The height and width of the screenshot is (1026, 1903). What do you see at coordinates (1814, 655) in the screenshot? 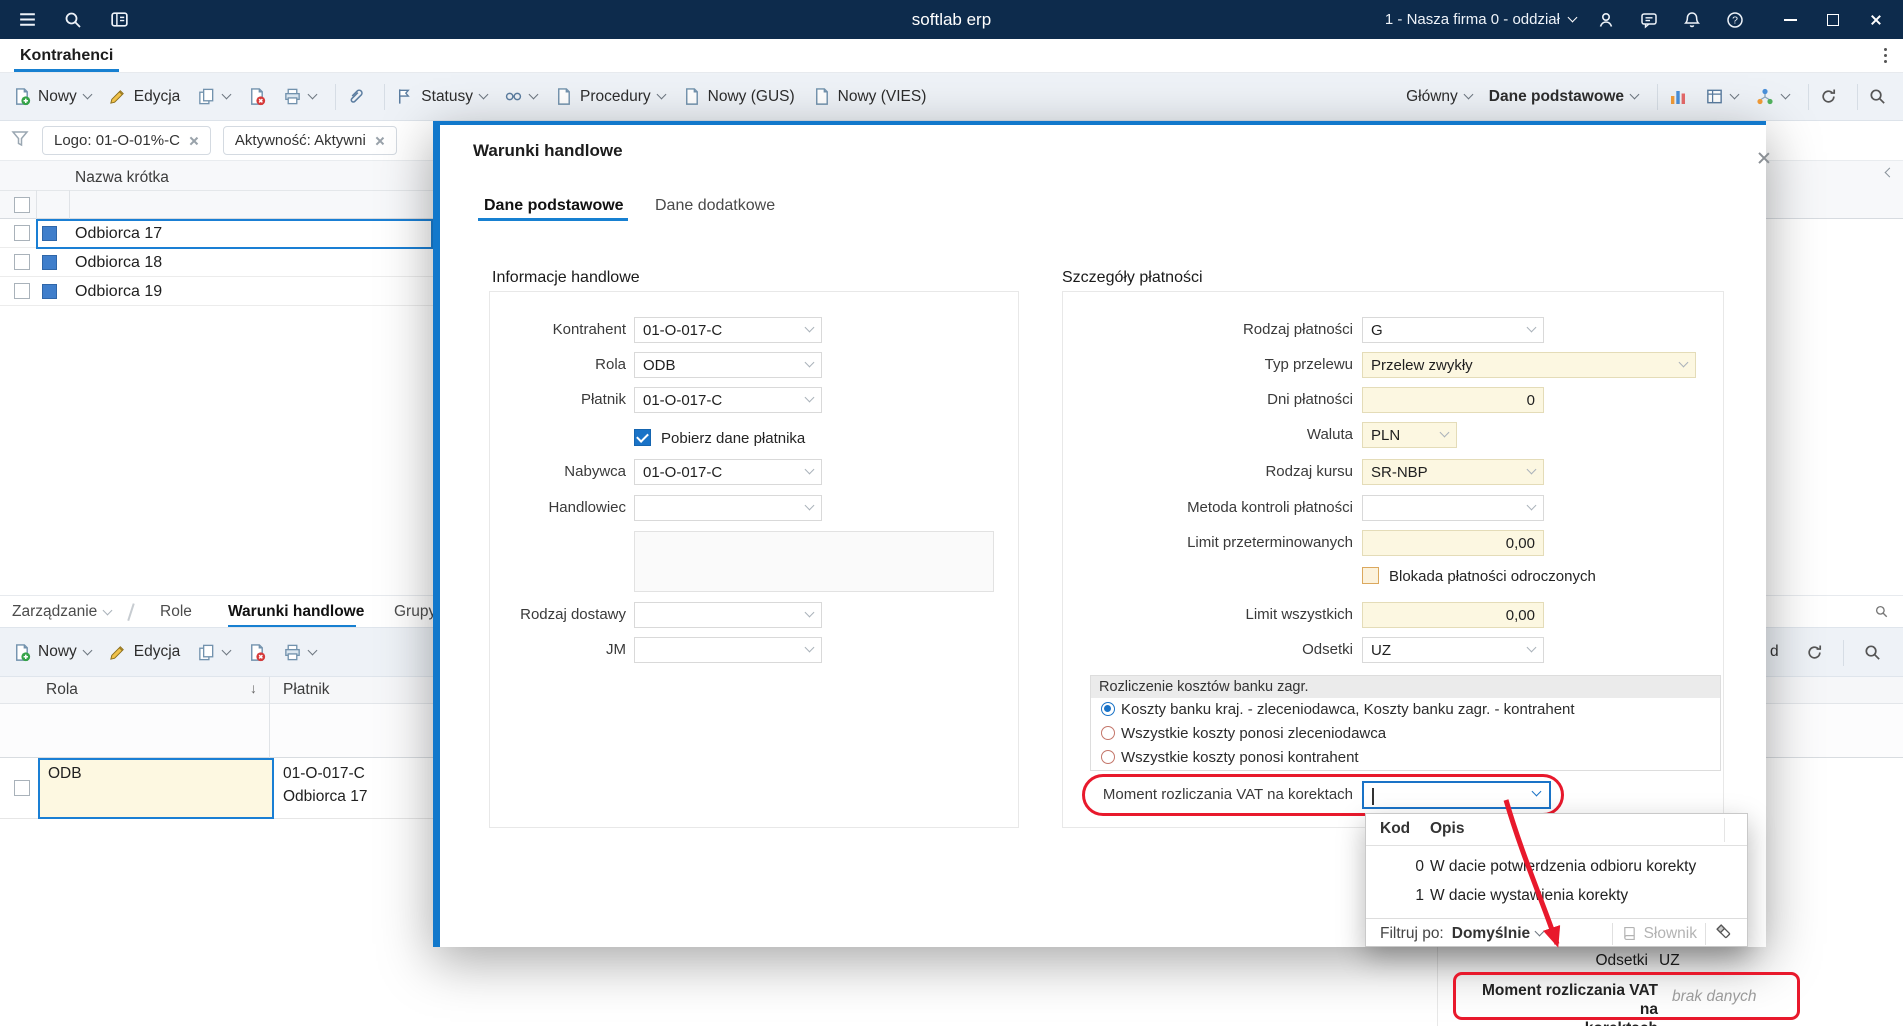
I see `refresh-icon` at bounding box center [1814, 655].